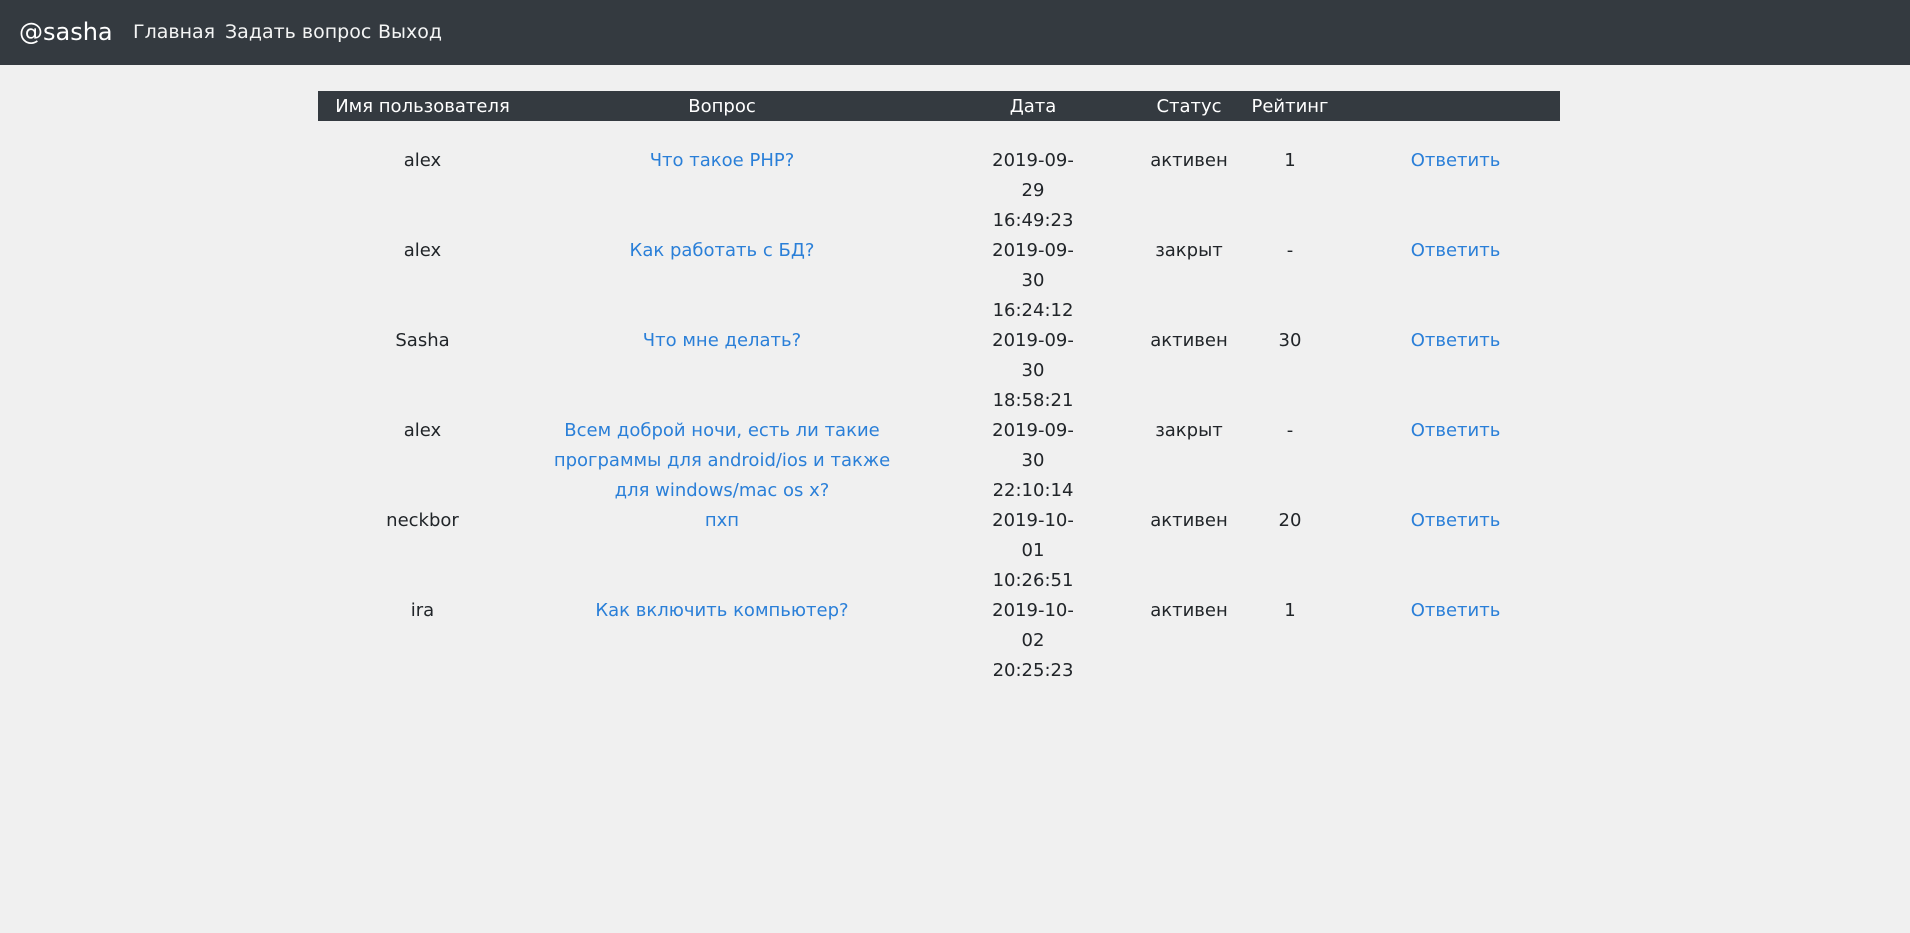 This screenshot has height=933, width=1910. I want to click on cell-date: 2019-10-01 10:26:51, so click(1033, 550).